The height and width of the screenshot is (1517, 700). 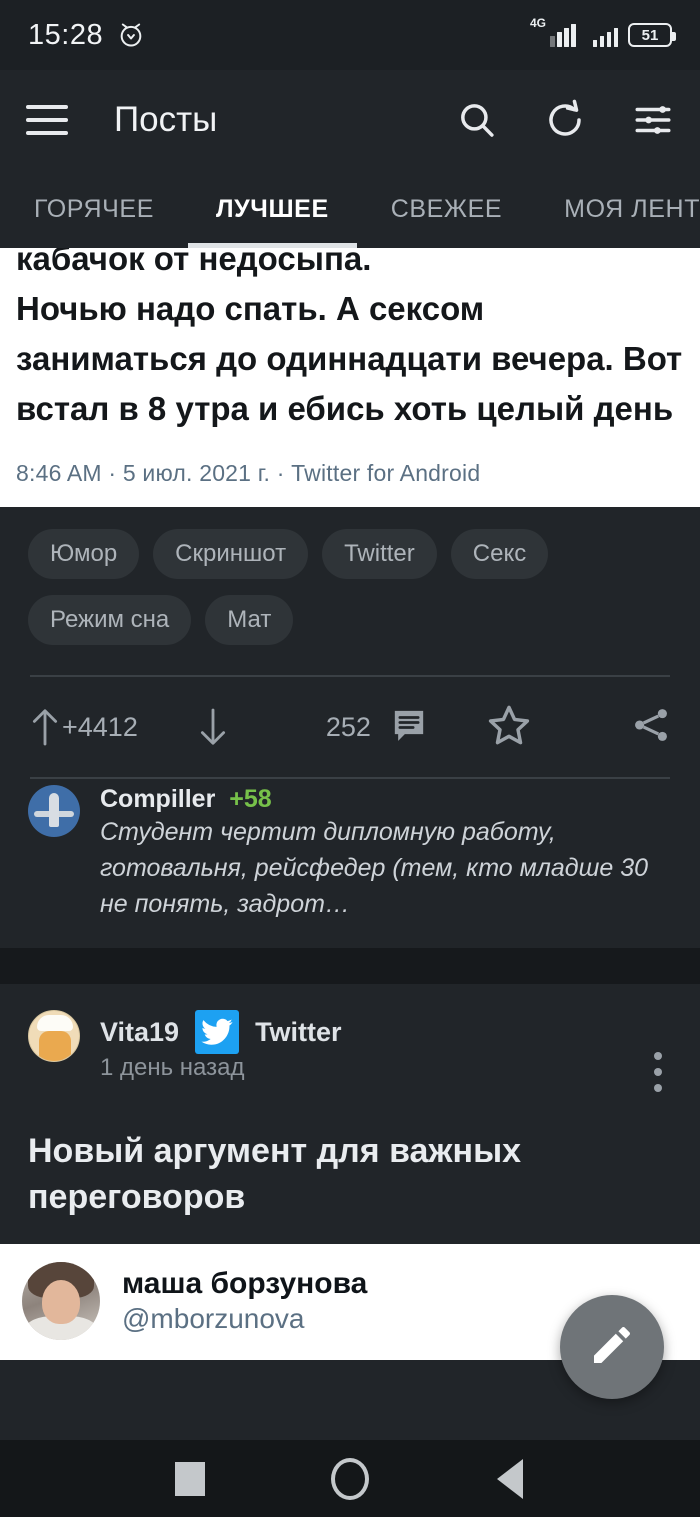 What do you see at coordinates (245, 1283) in the screenshot?
I see `tweet-author-name: маша борзунова` at bounding box center [245, 1283].